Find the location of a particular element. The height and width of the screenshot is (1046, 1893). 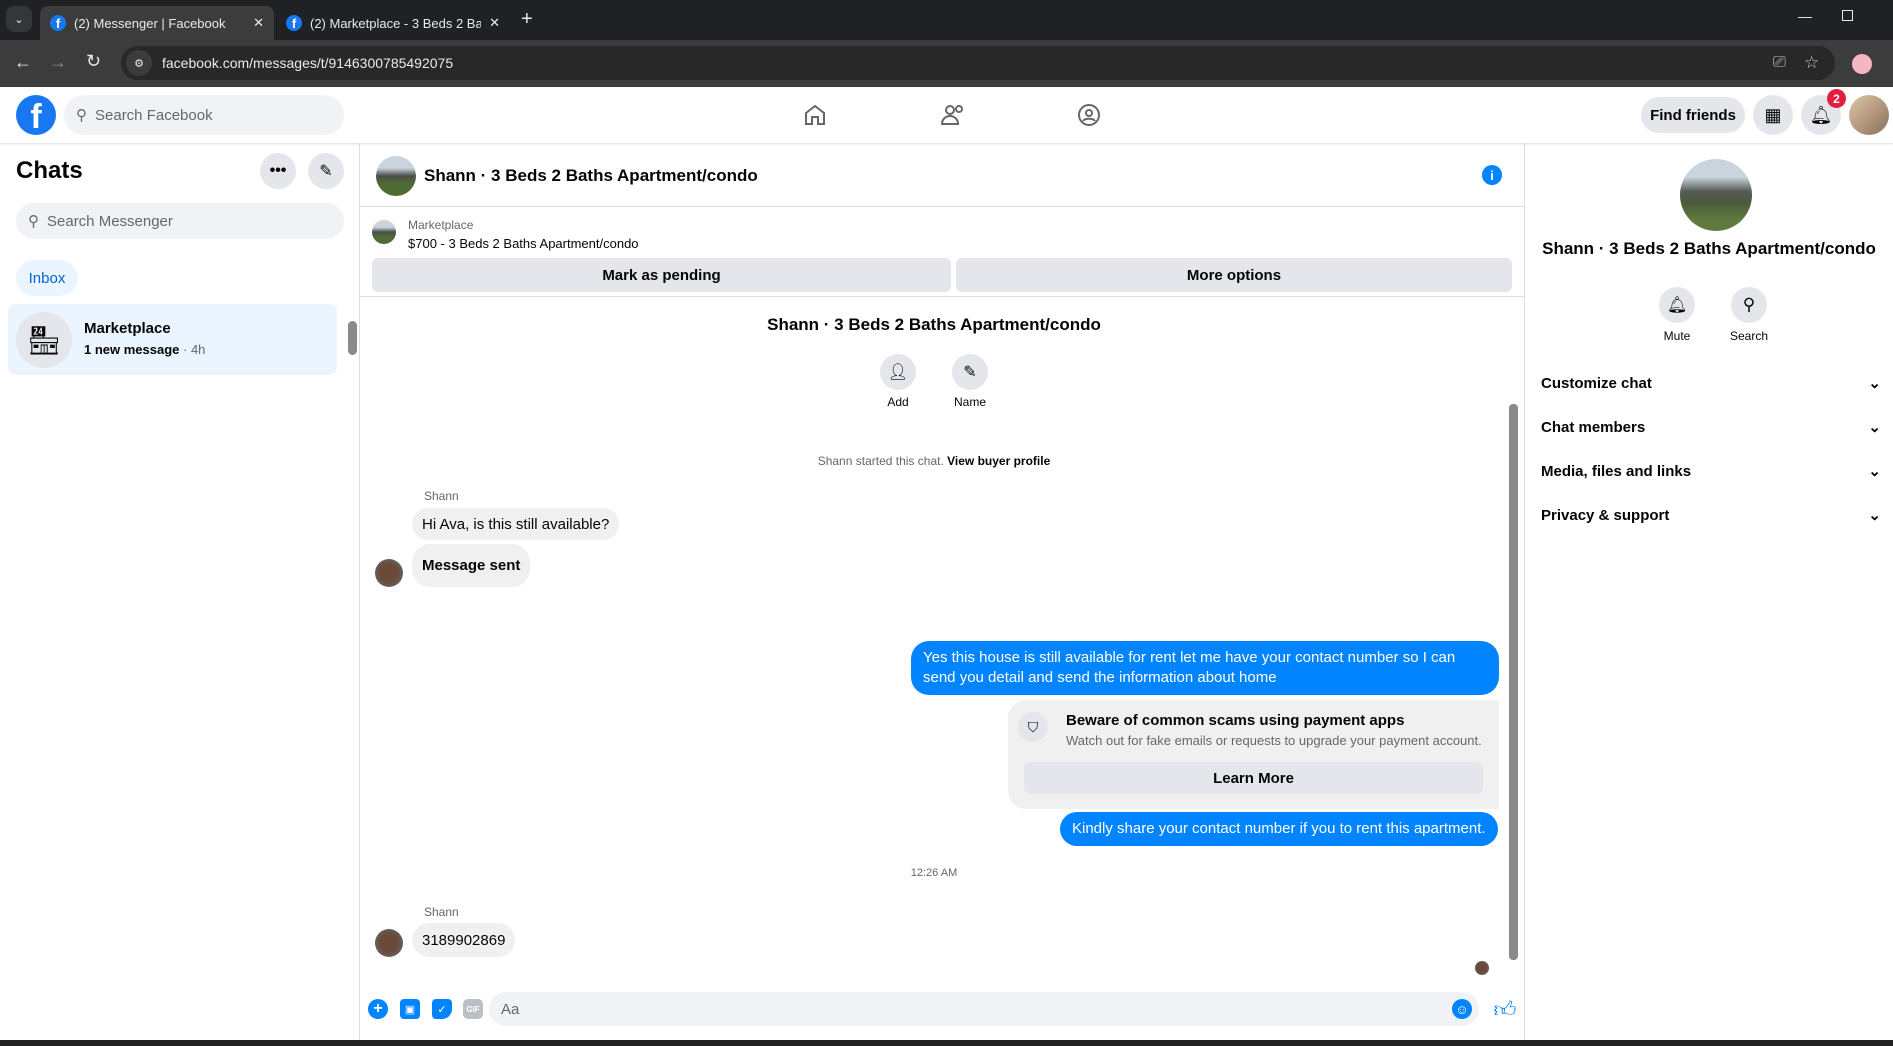

ellipsis-icon: ••• is located at coordinates (278, 170).